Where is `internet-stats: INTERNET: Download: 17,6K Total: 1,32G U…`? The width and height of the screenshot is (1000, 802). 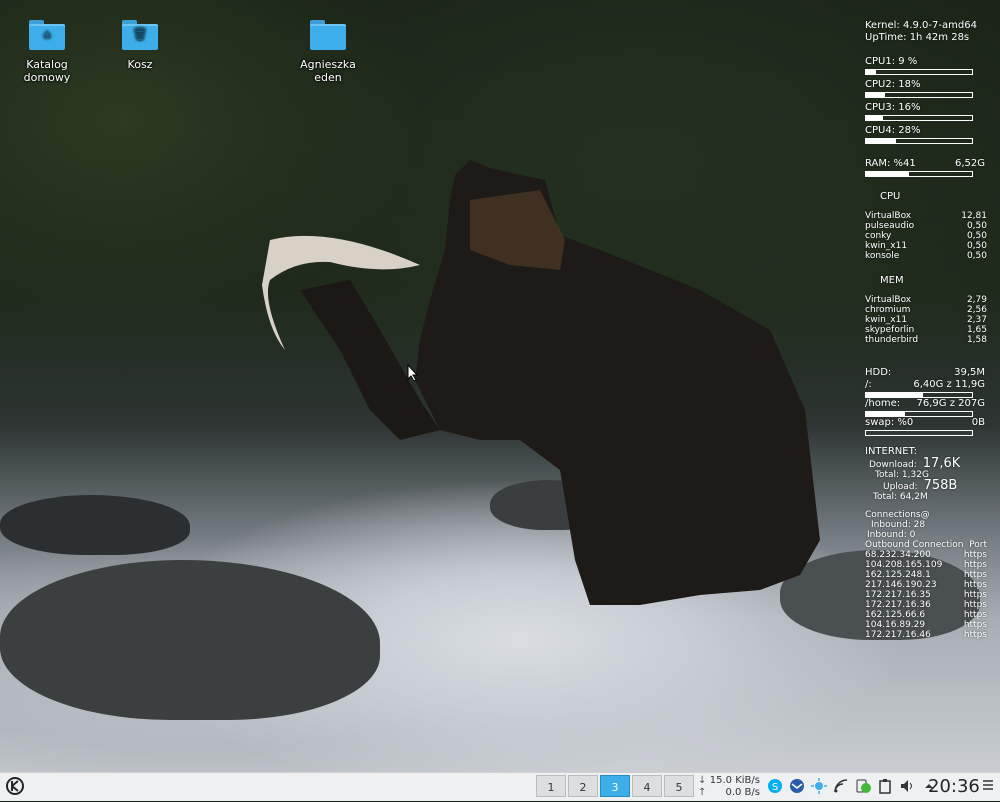 internet-stats: INTERNET: Download: 17,6K Total: 1,32G U… is located at coordinates (925, 474).